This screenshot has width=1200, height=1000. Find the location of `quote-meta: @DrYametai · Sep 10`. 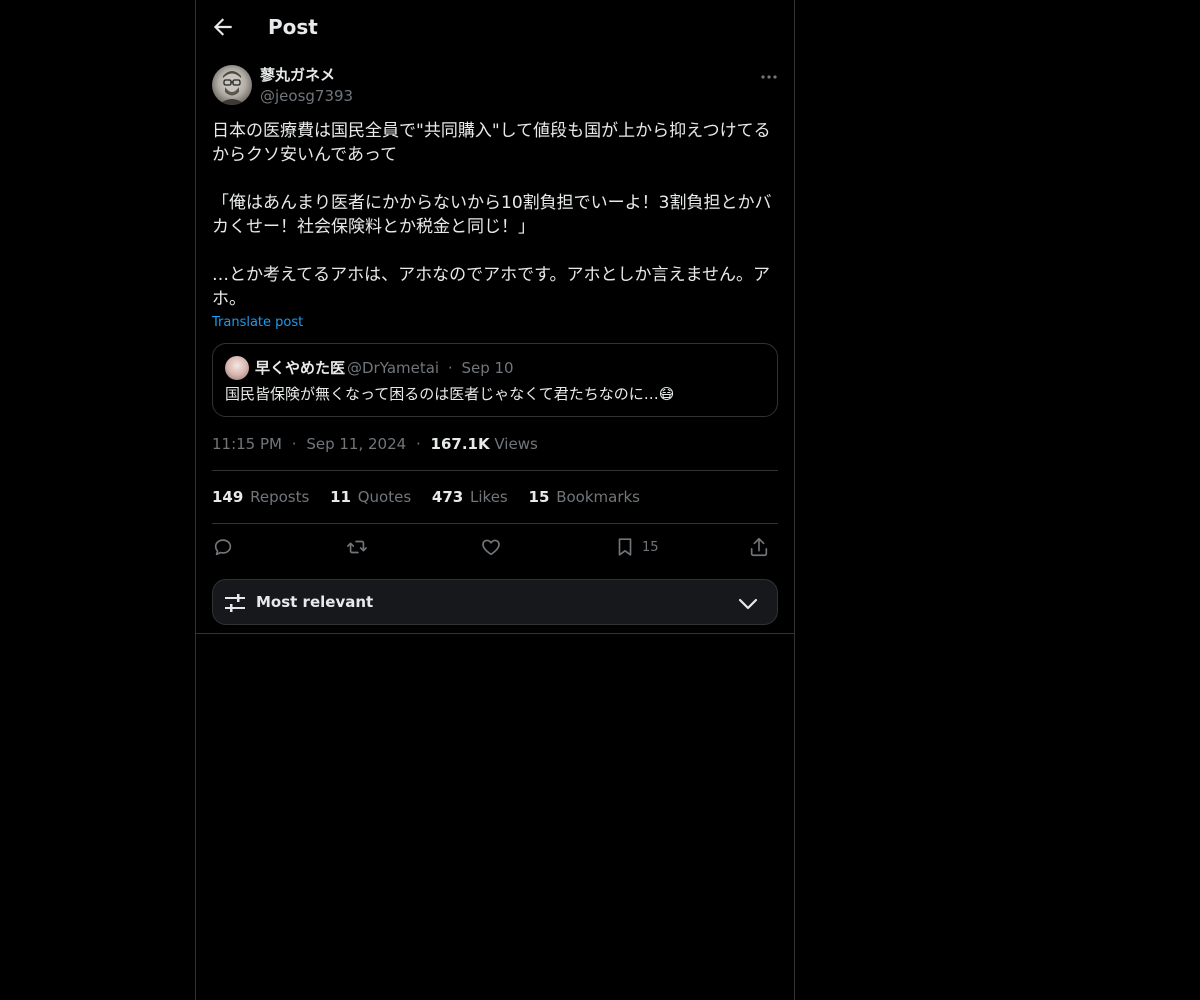

quote-meta: @DrYametai · Sep 10 is located at coordinates (430, 368).